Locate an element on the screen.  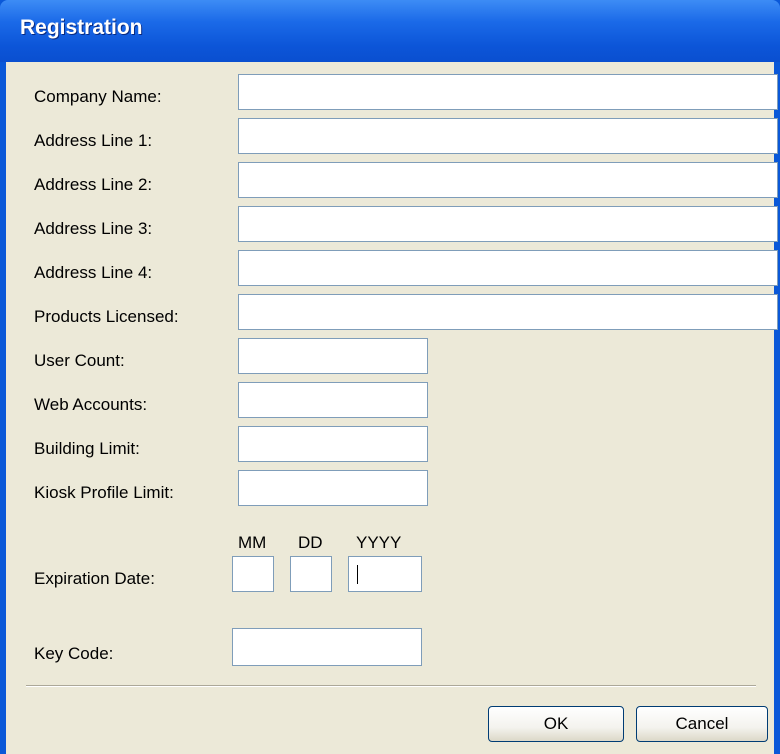
company-name-input is located at coordinates (508, 92).